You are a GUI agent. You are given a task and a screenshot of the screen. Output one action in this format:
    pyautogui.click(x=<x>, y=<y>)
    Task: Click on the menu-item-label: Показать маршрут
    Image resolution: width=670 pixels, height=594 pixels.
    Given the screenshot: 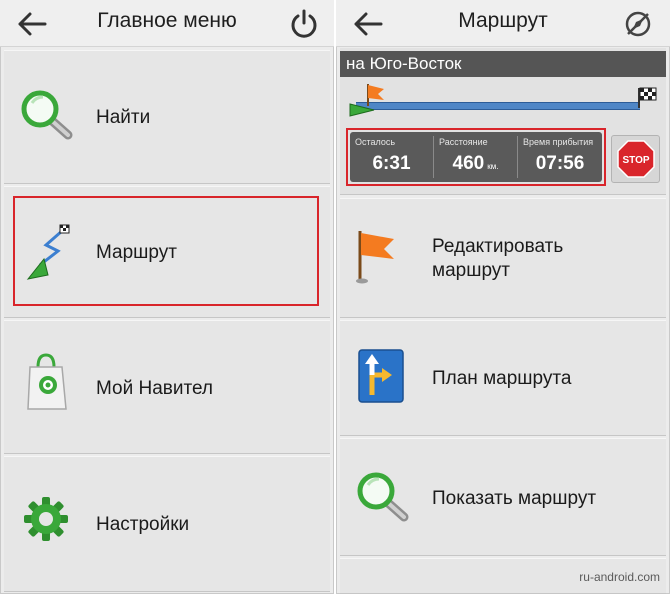 What is the action you would take?
    pyautogui.click(x=514, y=498)
    